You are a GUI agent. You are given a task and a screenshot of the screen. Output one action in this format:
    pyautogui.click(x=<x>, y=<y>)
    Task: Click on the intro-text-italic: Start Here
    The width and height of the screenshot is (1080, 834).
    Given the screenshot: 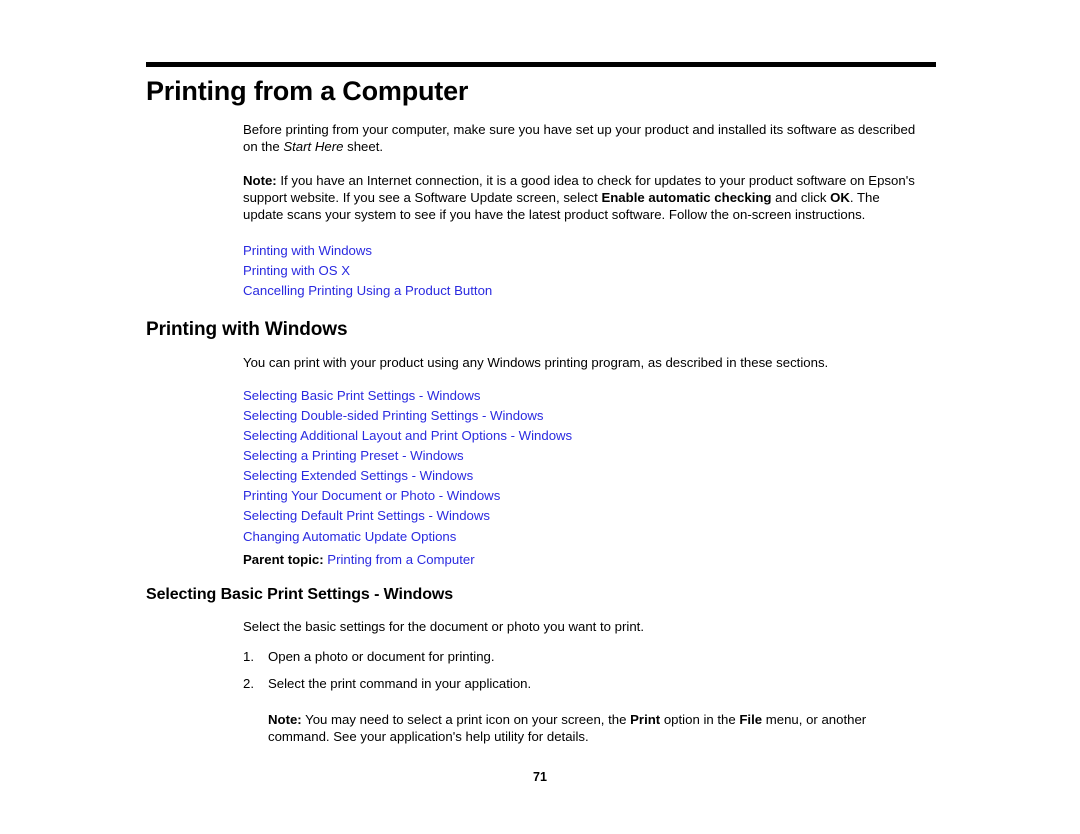 What is the action you would take?
    pyautogui.click(x=313, y=146)
    